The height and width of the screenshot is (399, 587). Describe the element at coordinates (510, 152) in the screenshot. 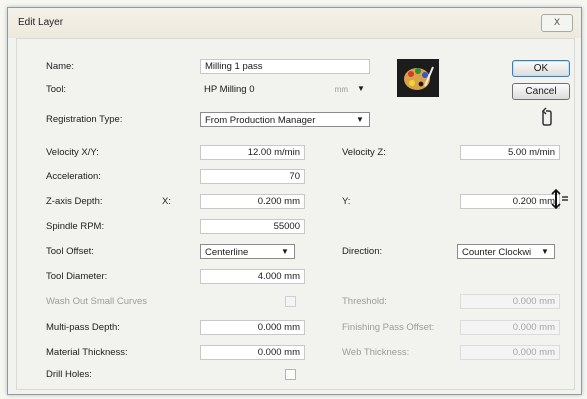

I see `velocity-z-input: 5.00 m/min` at that location.